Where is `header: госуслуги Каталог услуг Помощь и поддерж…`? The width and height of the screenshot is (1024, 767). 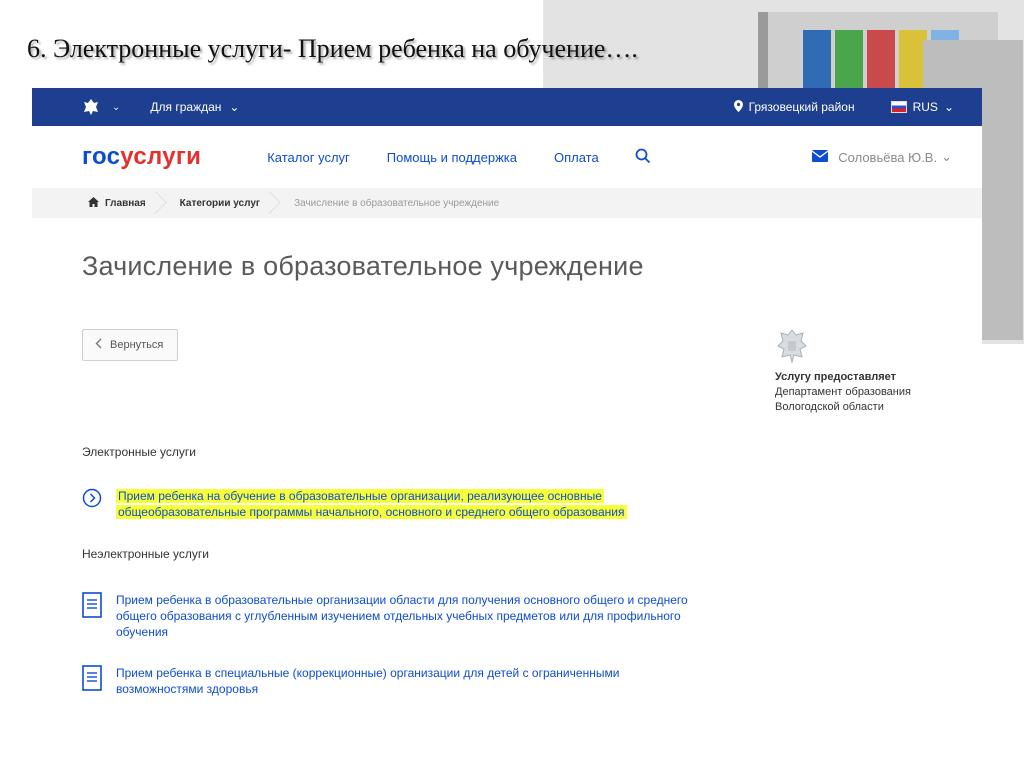
header: госуслуги Каталог услуг Помощь и поддерж… is located at coordinates (507, 157).